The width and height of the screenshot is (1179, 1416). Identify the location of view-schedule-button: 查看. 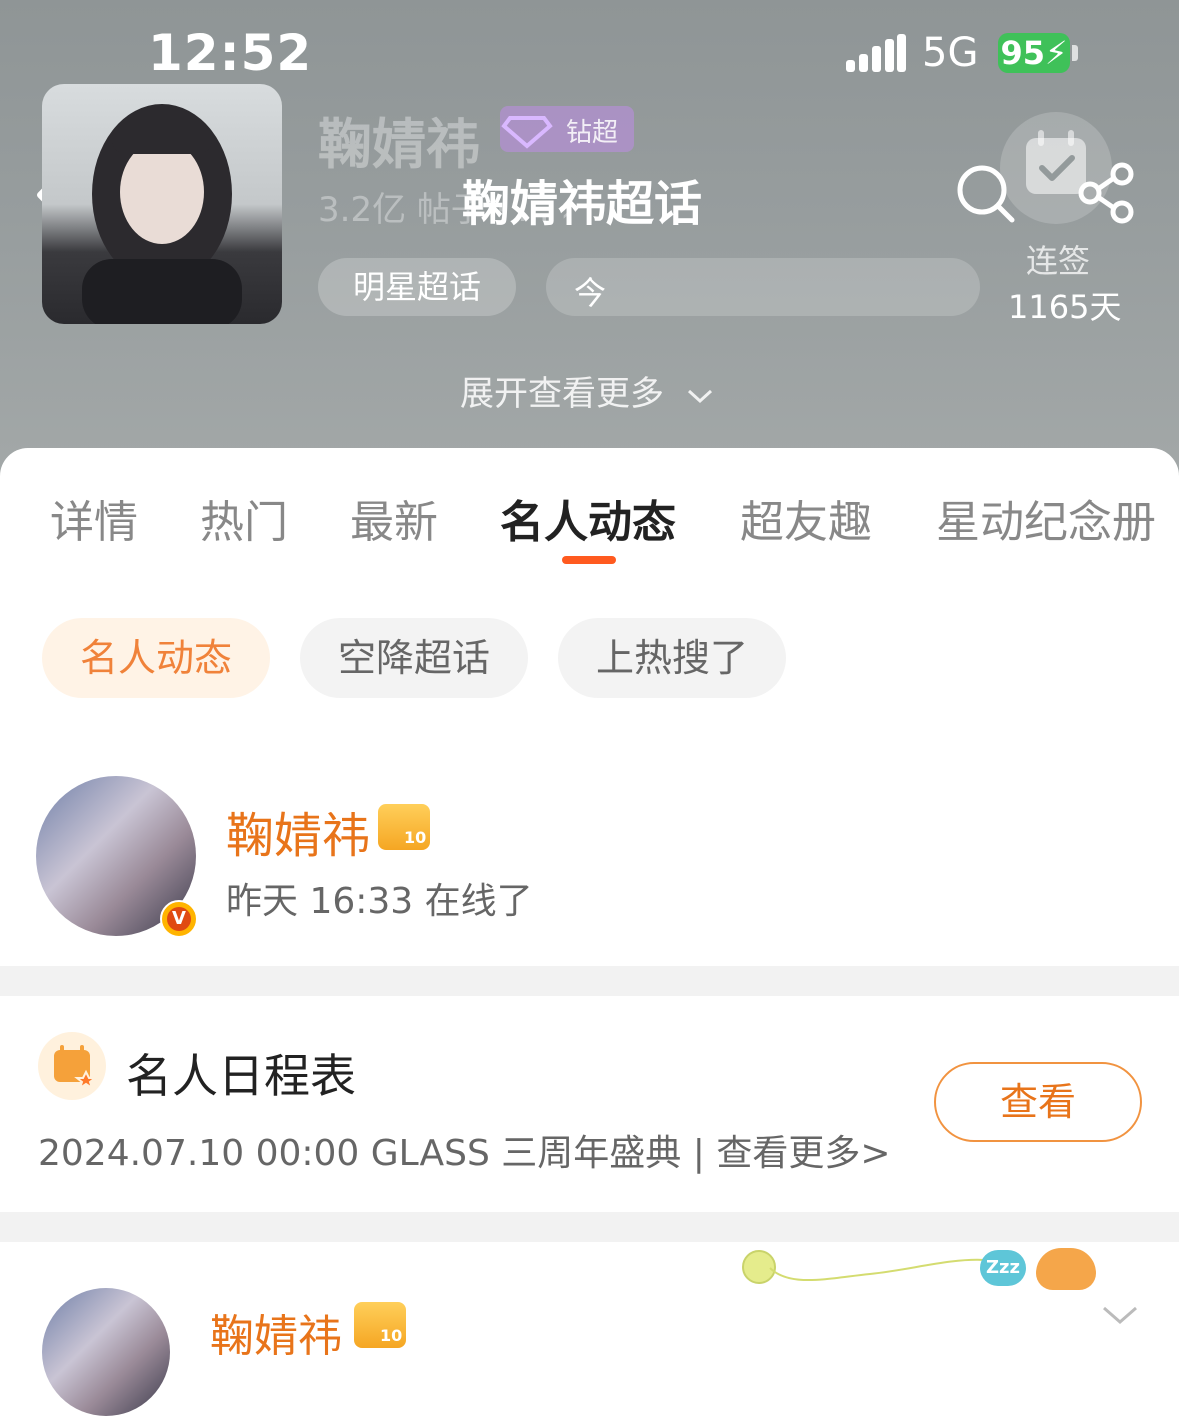
(1038, 1102).